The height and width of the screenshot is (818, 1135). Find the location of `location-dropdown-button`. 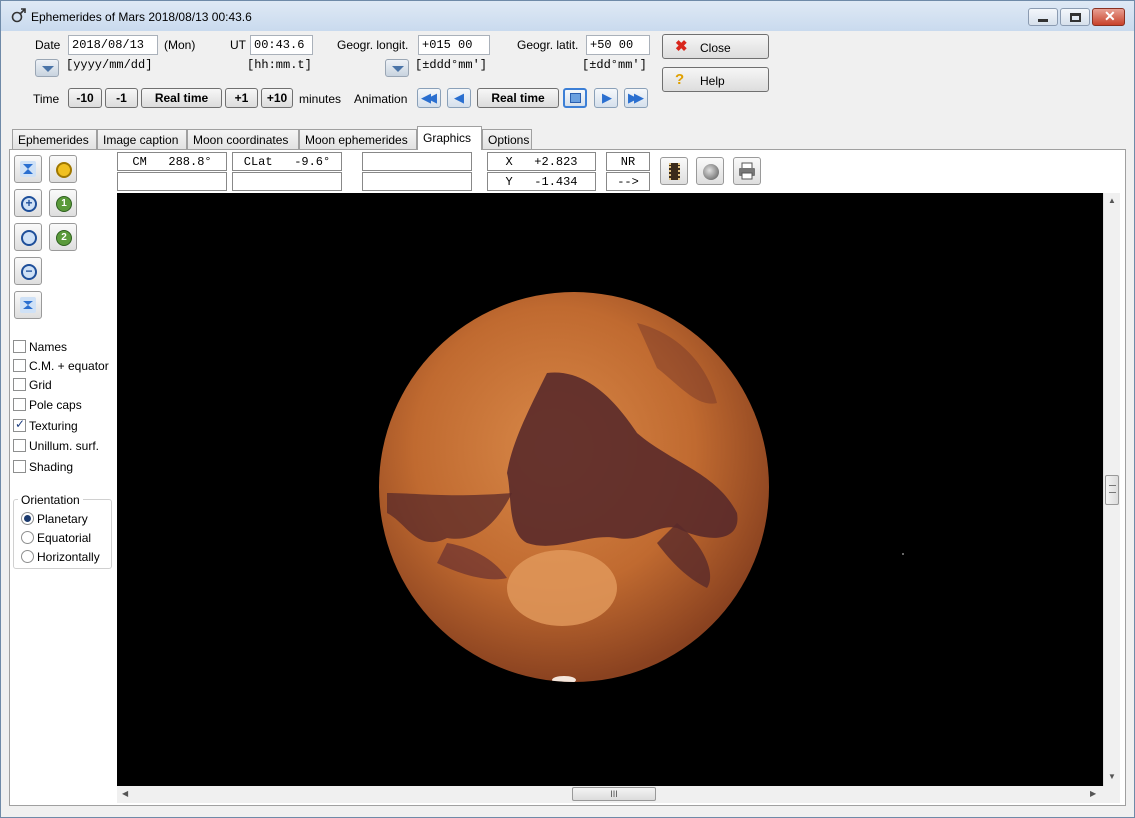

location-dropdown-button is located at coordinates (397, 68).